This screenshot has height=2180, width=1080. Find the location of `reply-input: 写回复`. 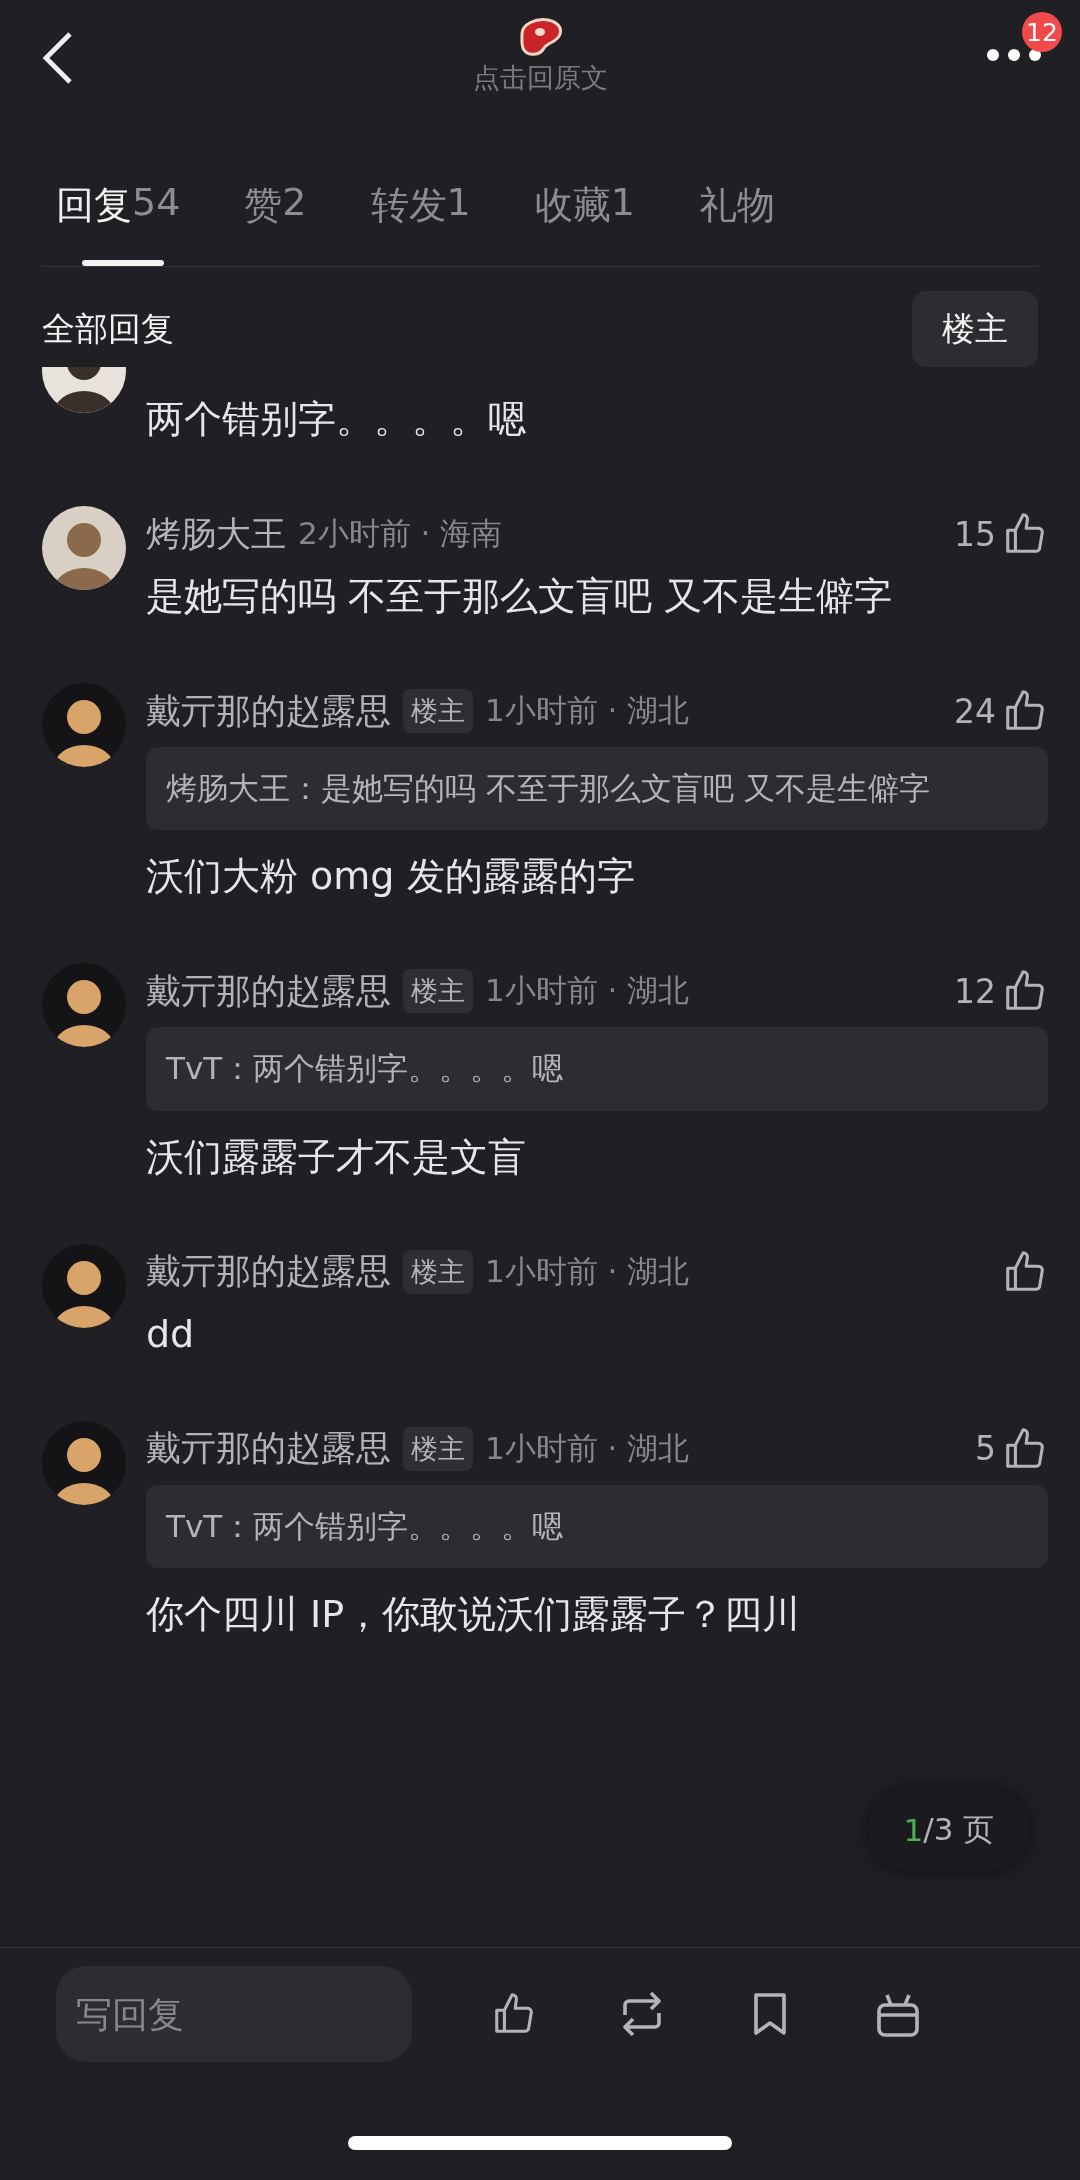

reply-input: 写回复 is located at coordinates (234, 2014).